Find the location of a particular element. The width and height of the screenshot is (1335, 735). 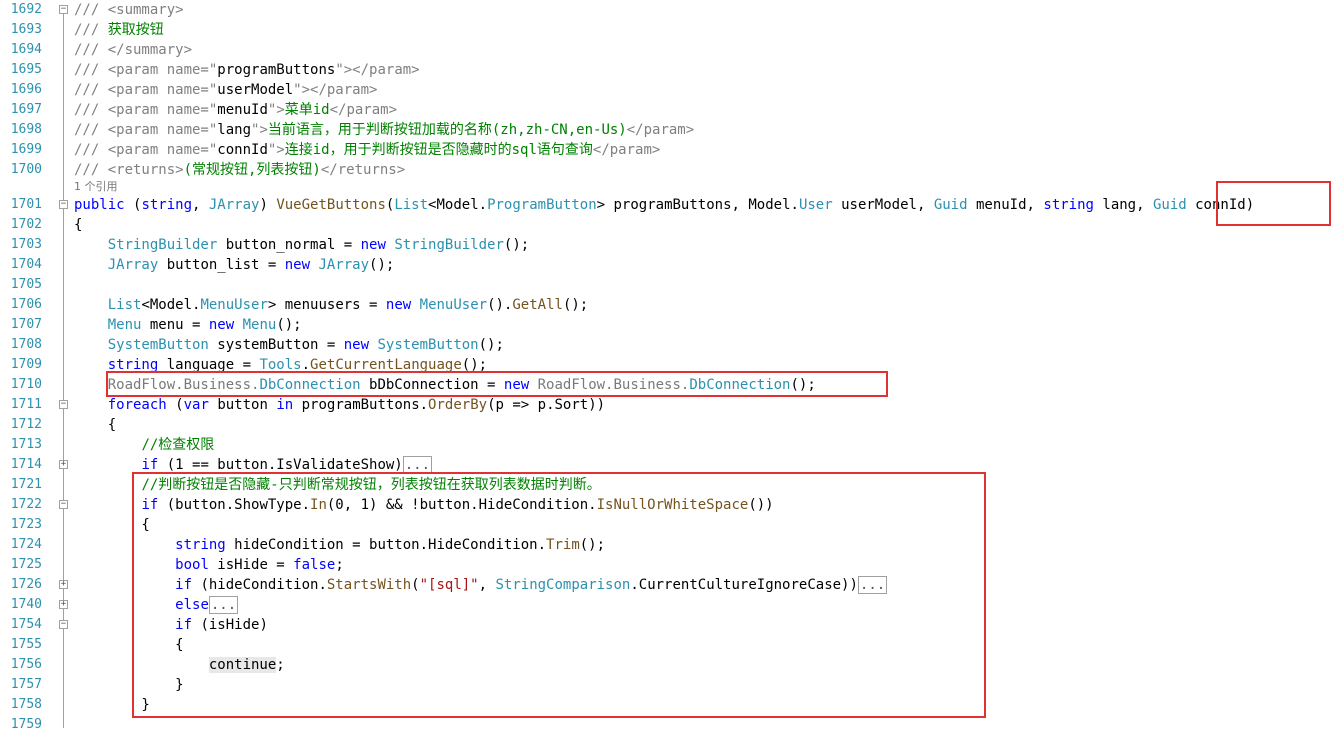

code-token: SystemButton is located at coordinates (158, 345).